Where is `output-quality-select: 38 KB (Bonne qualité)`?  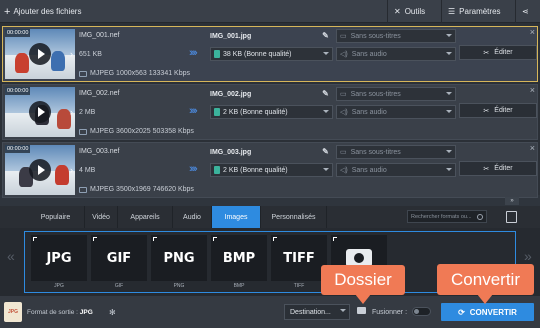 output-quality-select: 38 KB (Bonne qualité) is located at coordinates (271, 54).